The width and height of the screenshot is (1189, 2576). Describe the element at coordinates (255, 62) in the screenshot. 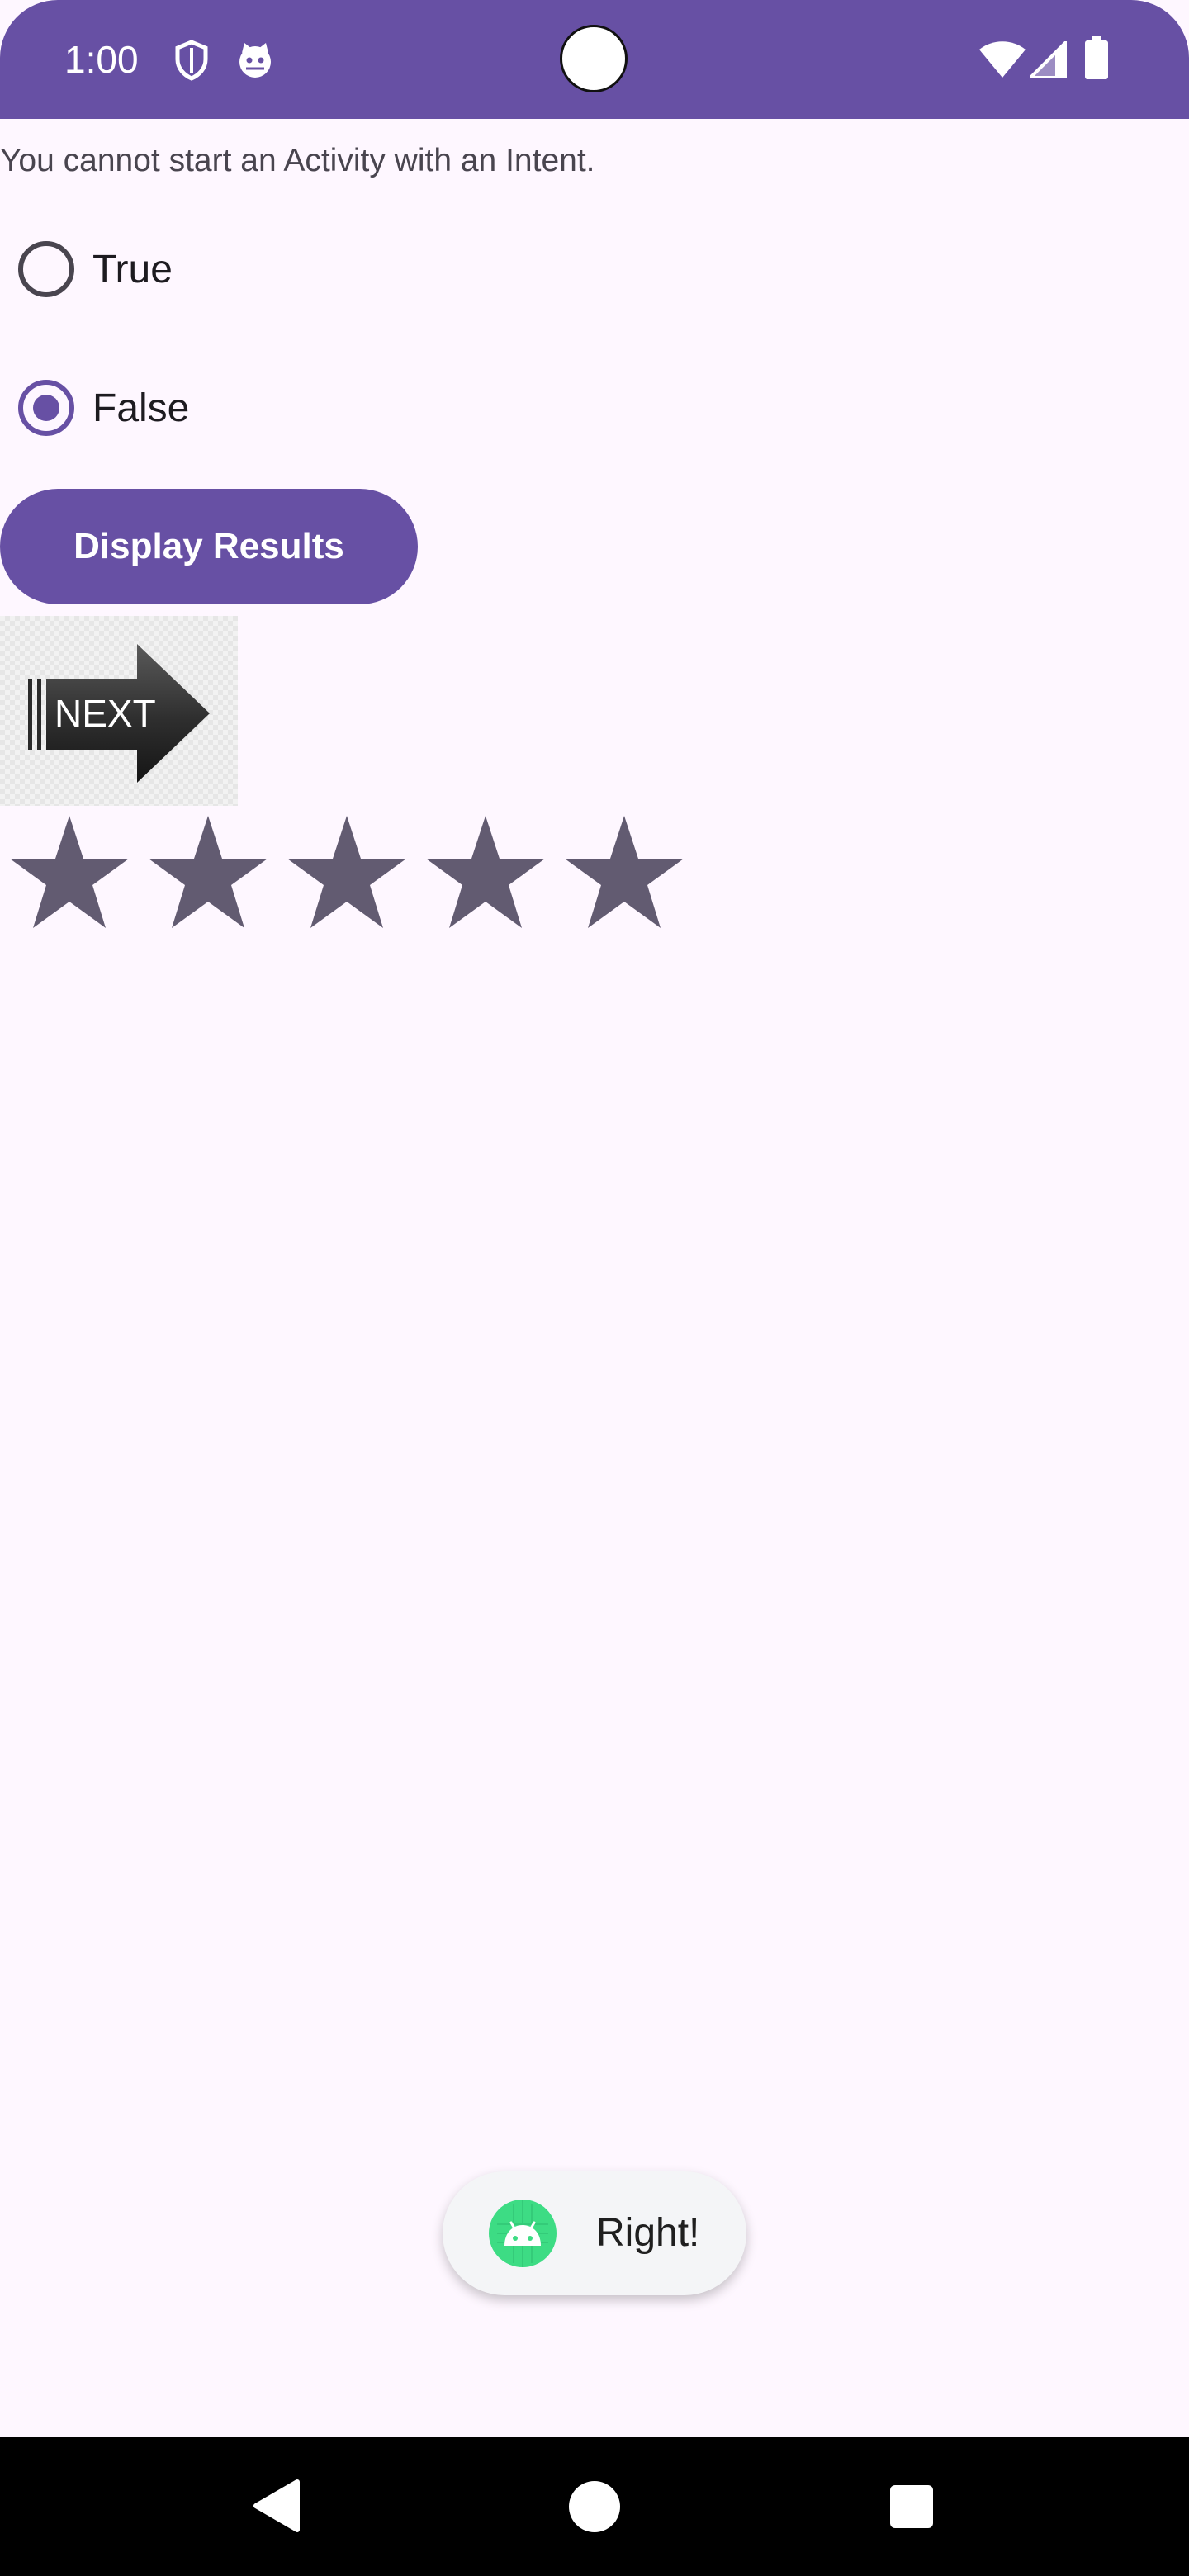

I see `cat-face-icon` at that location.